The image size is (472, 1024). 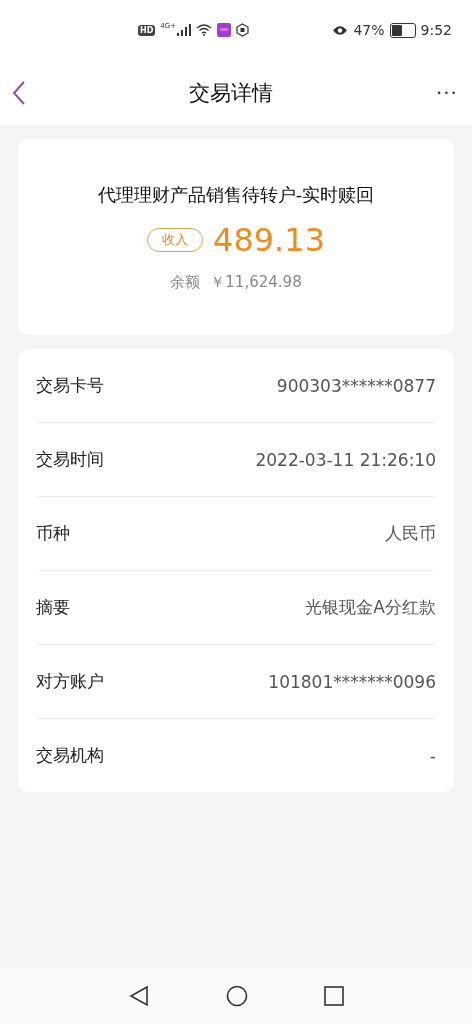 What do you see at coordinates (370, 607) in the screenshot?
I see `detail-value: 光银现金A分红款` at bounding box center [370, 607].